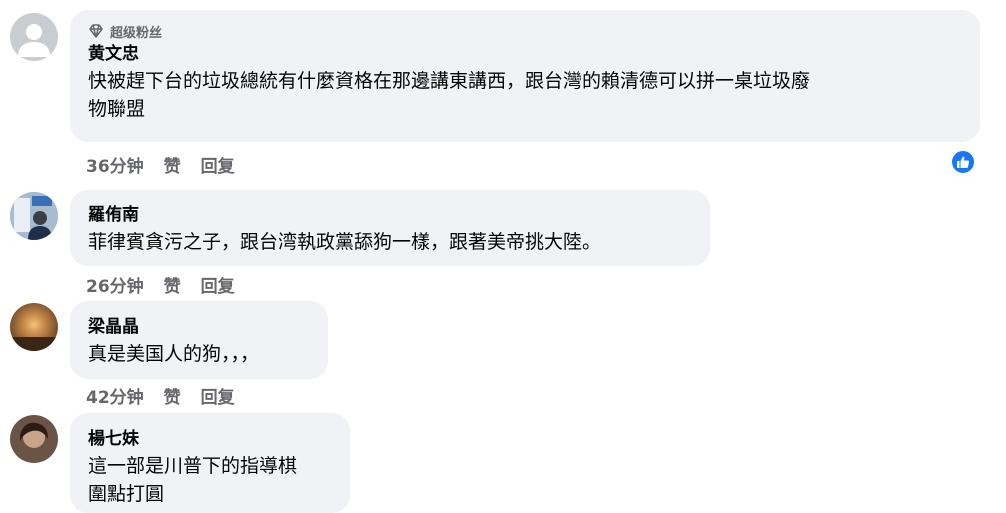 The width and height of the screenshot is (1006, 513). What do you see at coordinates (390, 228) in the screenshot?
I see `comment-bubble: 羅侑南 菲律賓貪污之子，跟台湾執政黨舔狗一樣，跟著美帝挑大陸。` at bounding box center [390, 228].